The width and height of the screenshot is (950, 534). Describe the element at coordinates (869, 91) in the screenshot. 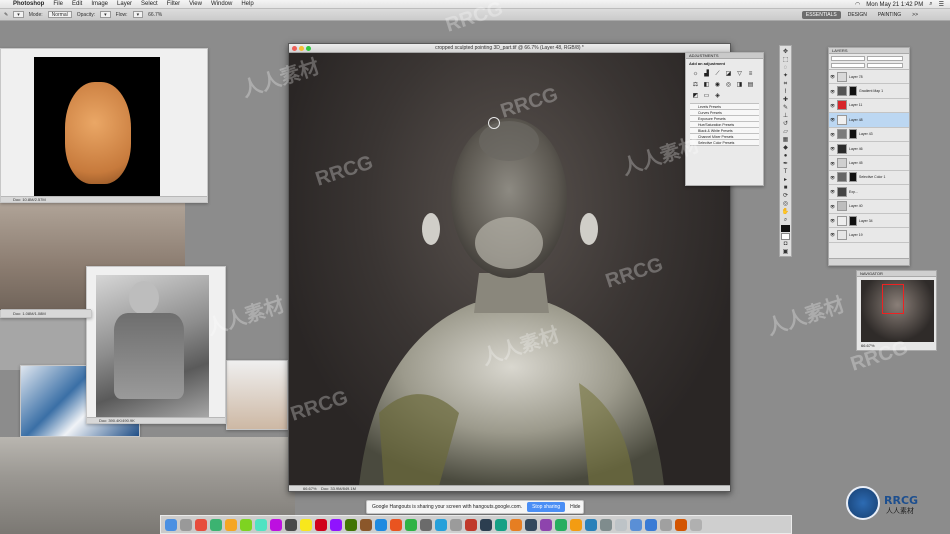

I see `layer-row: 👁 Gradient Map 1` at that location.